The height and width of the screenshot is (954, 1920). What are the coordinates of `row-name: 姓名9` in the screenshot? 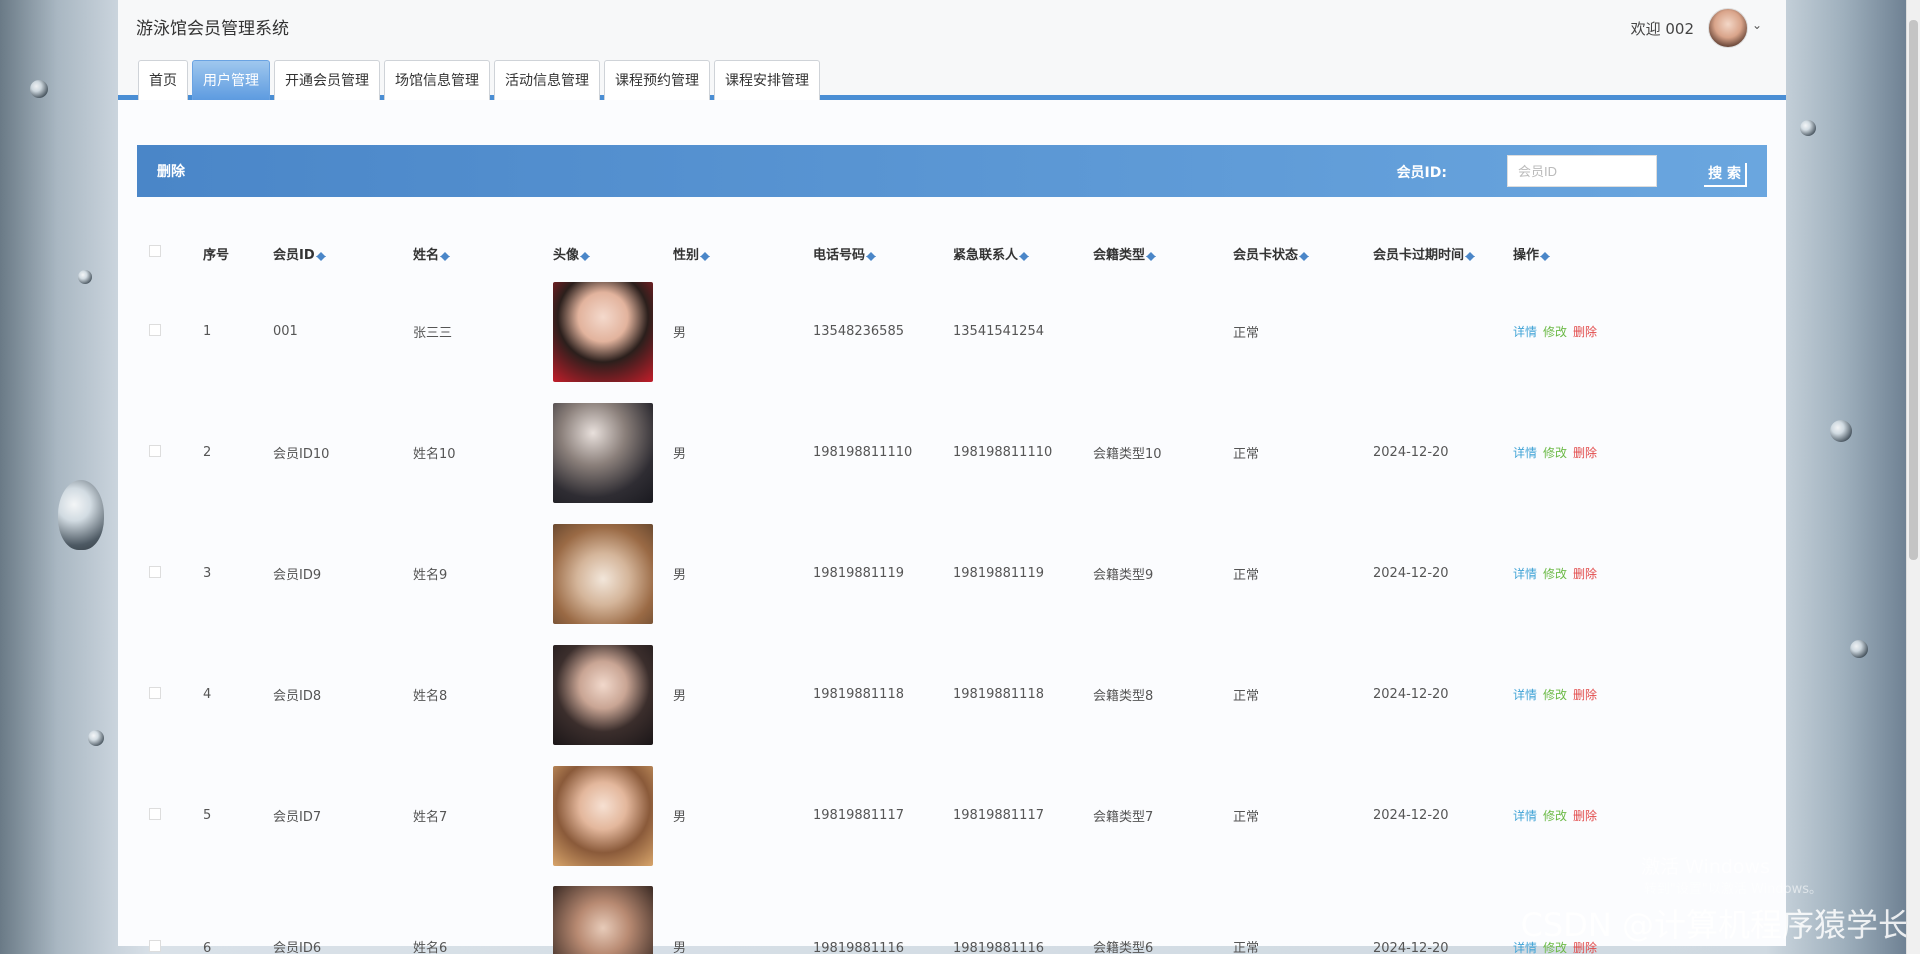 It's located at (430, 575).